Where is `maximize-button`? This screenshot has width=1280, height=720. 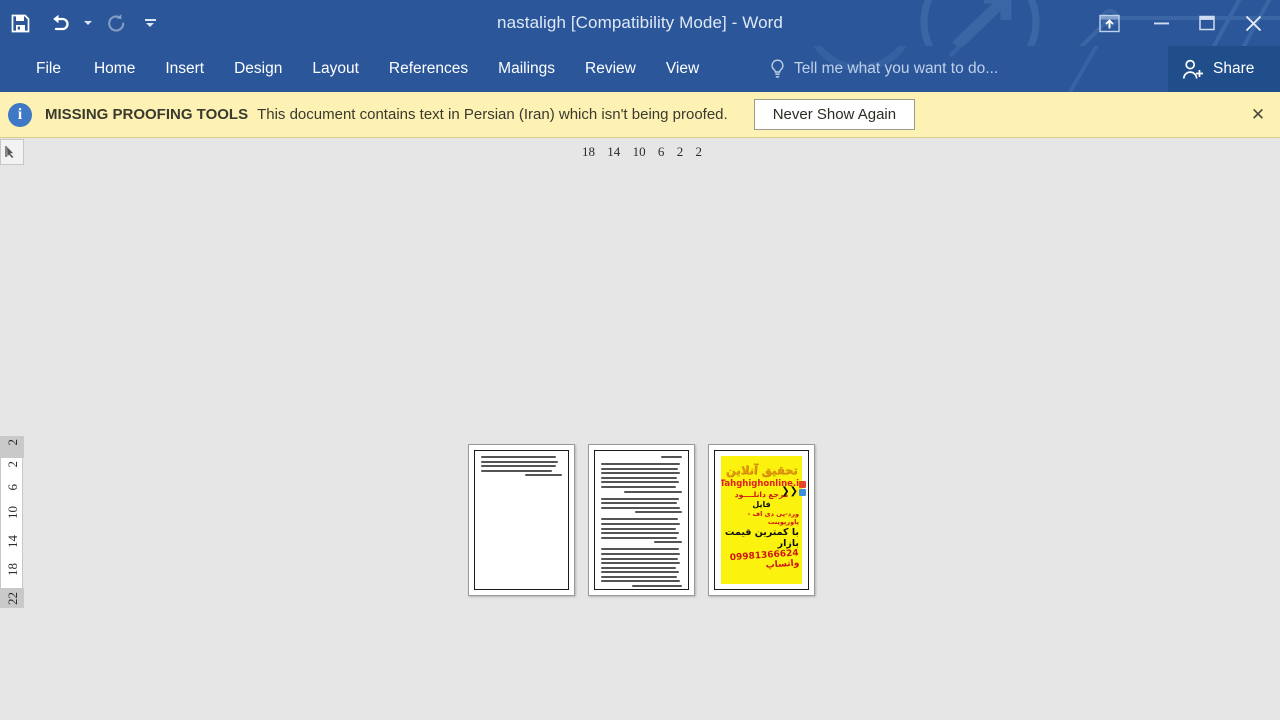 maximize-button is located at coordinates (1207, 23).